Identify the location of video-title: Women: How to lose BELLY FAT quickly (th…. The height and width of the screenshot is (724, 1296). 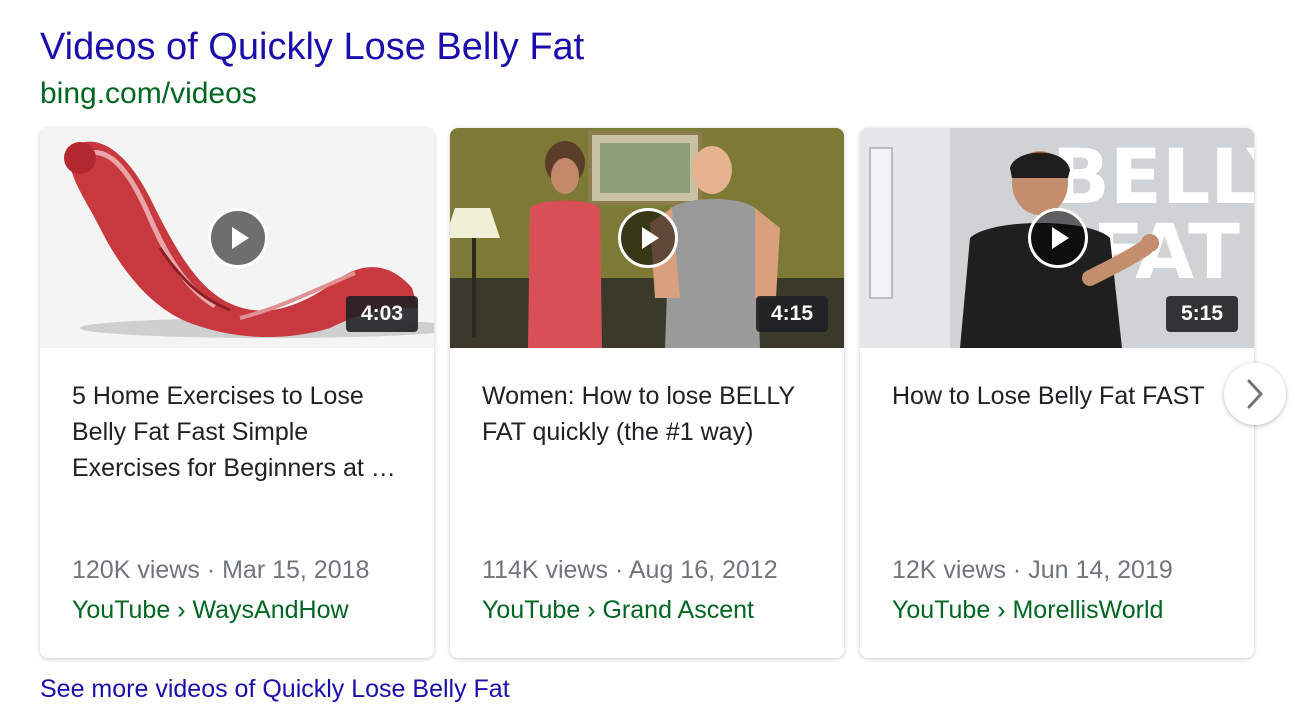
(648, 432).